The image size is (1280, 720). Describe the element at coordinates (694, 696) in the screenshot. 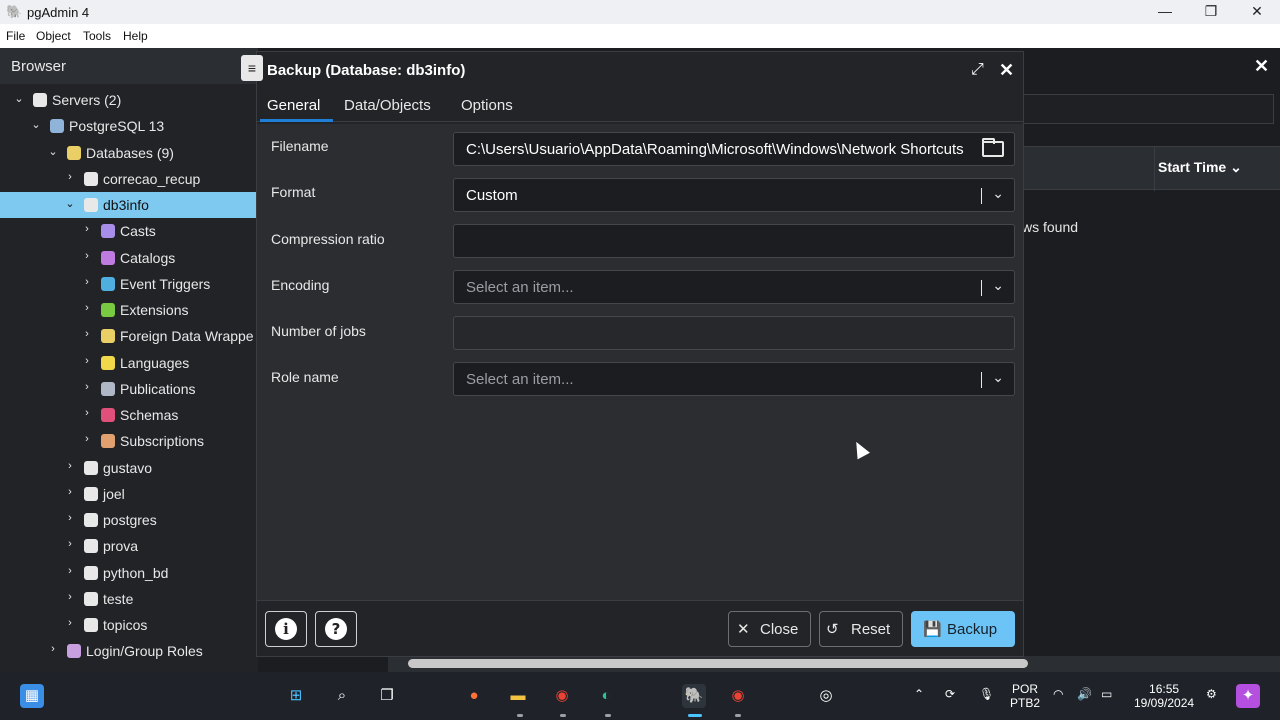

I see `pgadmin-taskbar-icon: 🐘` at that location.